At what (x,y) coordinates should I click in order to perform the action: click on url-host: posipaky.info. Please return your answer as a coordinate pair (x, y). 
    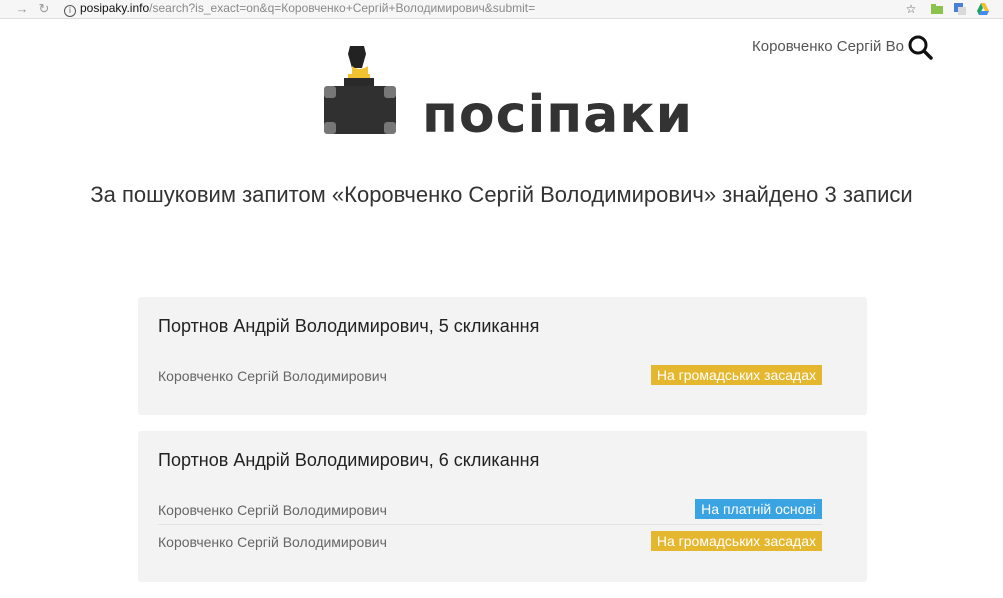
    Looking at the image, I should click on (115, 8).